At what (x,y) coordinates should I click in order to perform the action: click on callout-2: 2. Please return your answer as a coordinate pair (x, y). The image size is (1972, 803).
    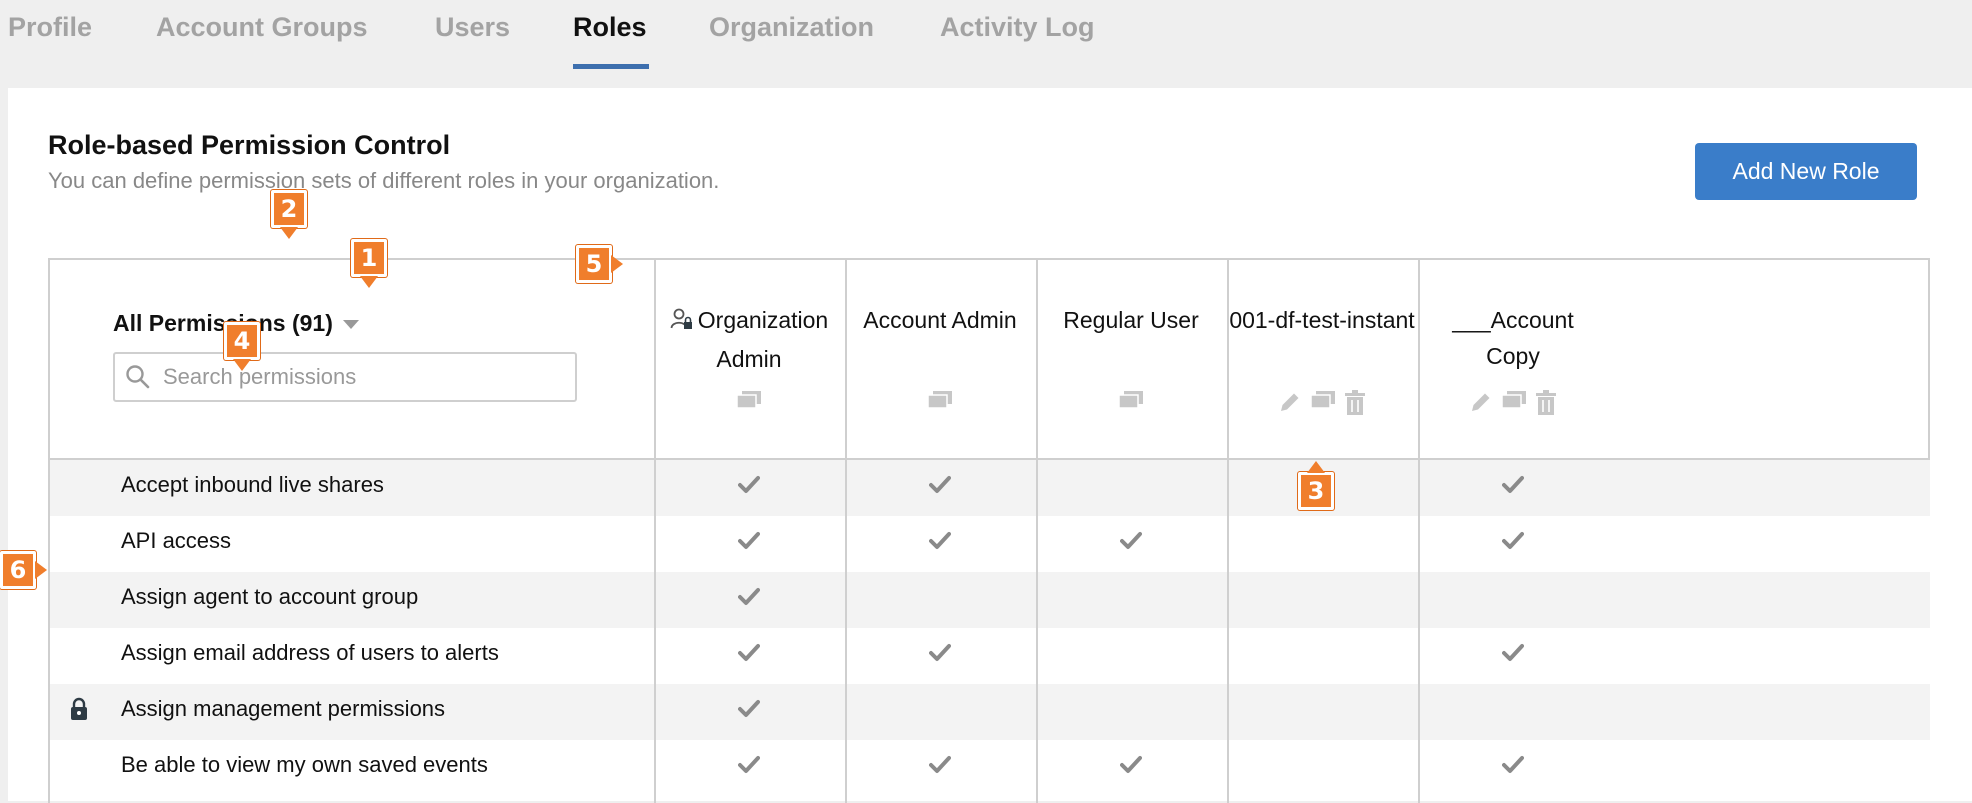
    Looking at the image, I should click on (289, 209).